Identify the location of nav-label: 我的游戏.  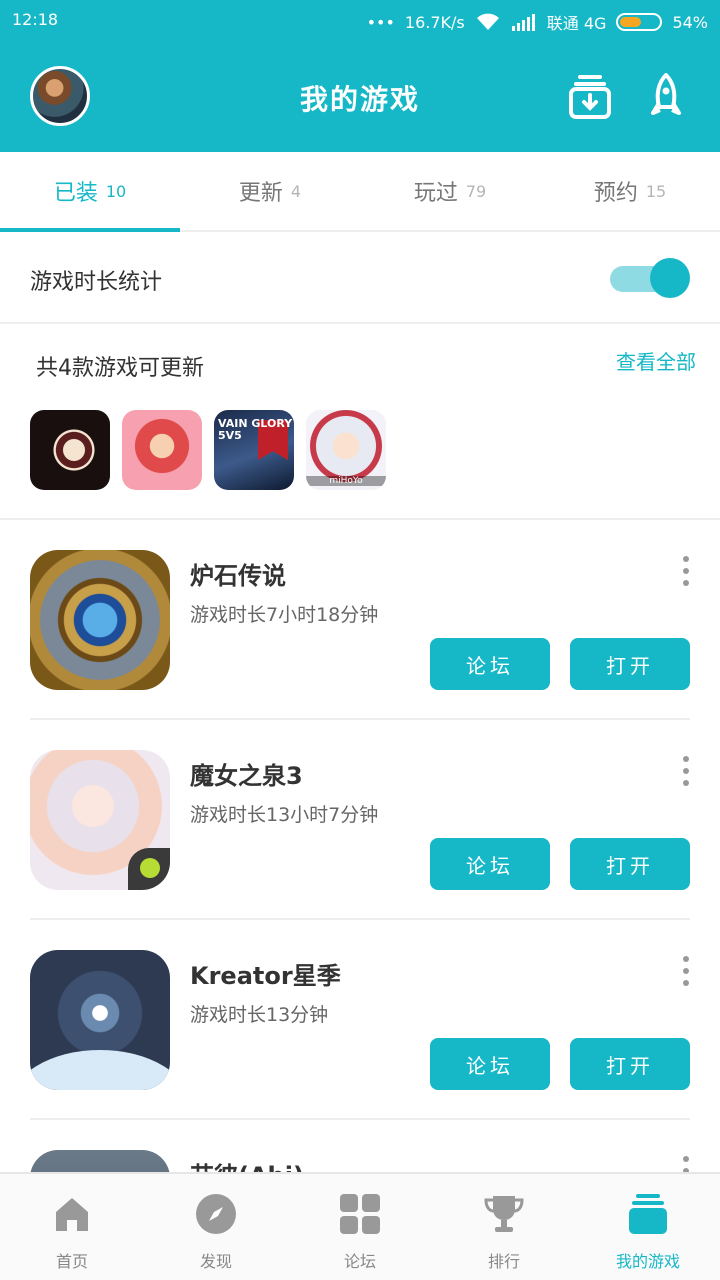
(647, 1261).